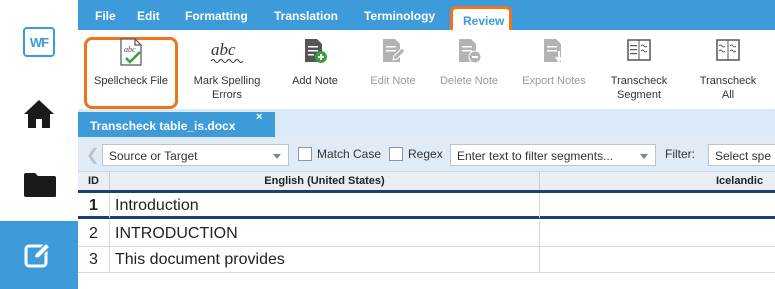  I want to click on match-case-label: Match Case, so click(349, 154).